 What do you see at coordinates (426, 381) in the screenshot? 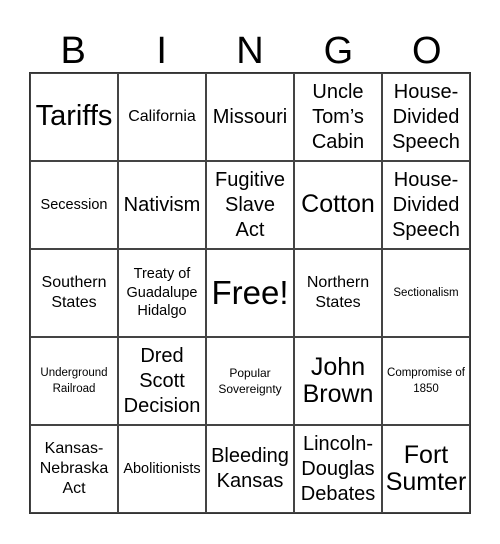
I see `bingo-cell: Compromise of 1850` at bounding box center [426, 381].